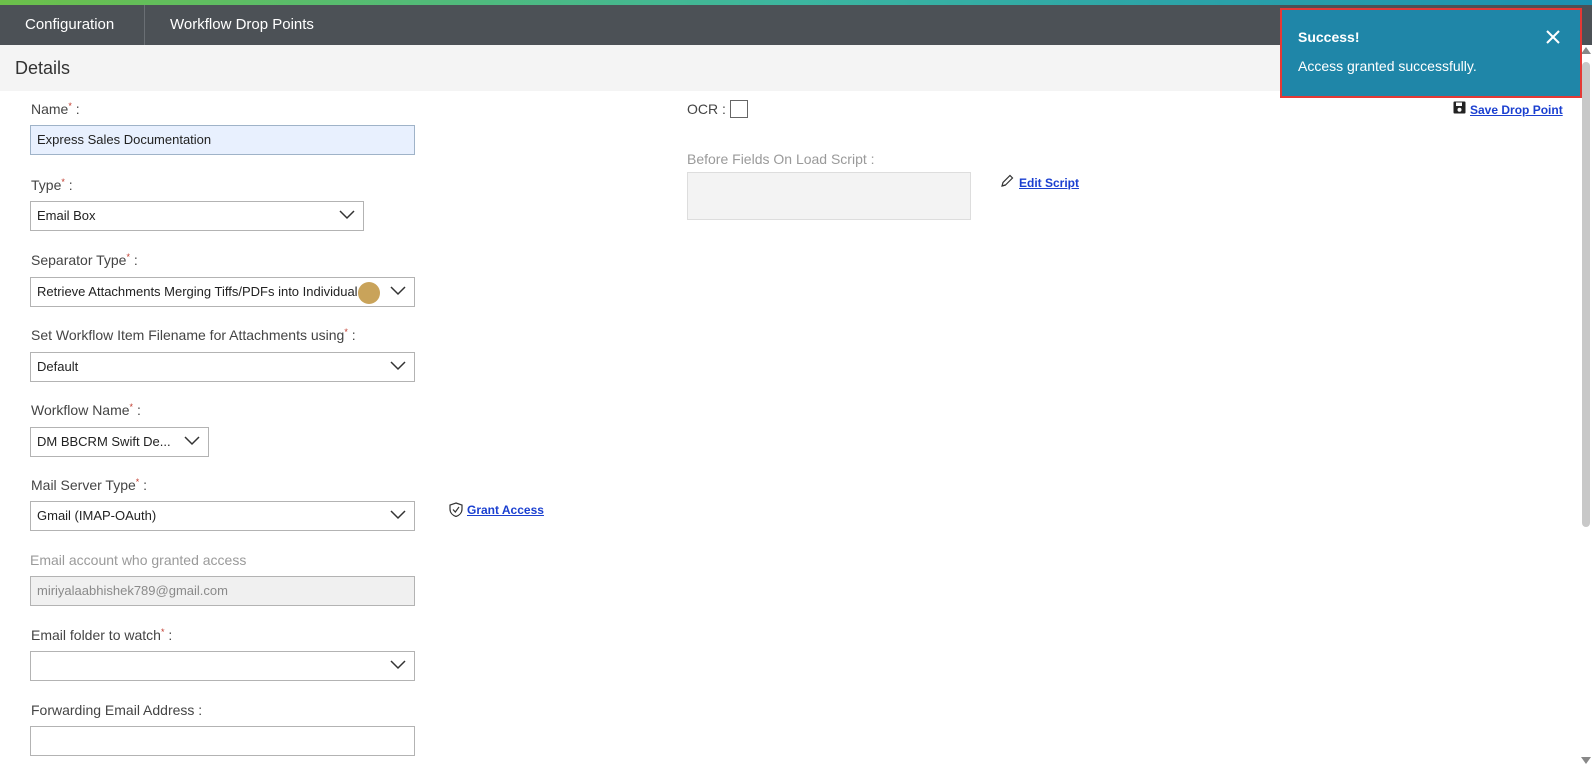 The image size is (1592, 776). Describe the element at coordinates (222, 367) in the screenshot. I see `filename-select: Default` at that location.